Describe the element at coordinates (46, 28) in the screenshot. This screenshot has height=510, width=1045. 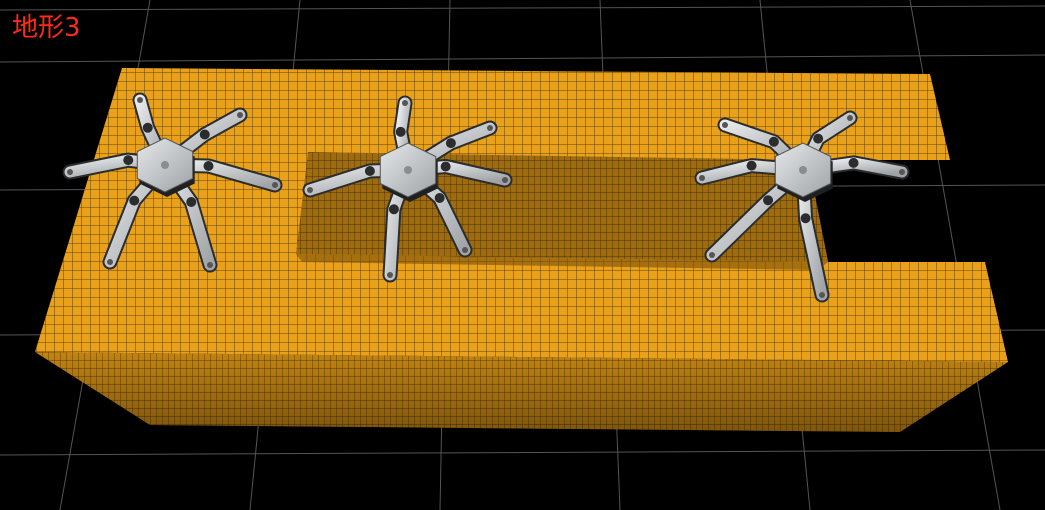
I see `terrain-caption: 地形3` at that location.